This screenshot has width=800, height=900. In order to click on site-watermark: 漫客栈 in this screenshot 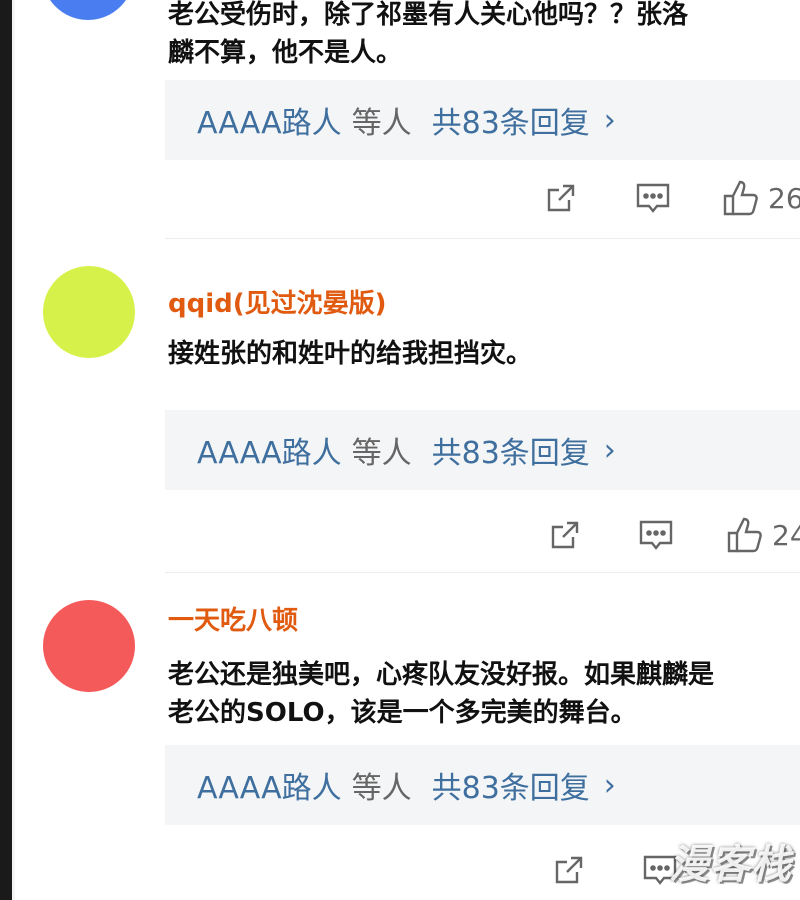, I will do `click(730, 865)`.